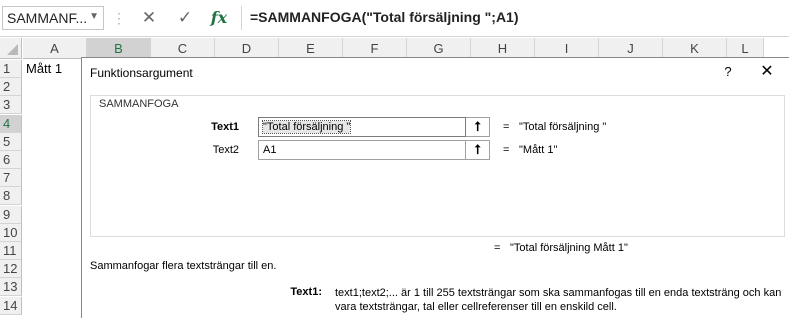 The image size is (789, 318). I want to click on name-box: SAMMANF... ▼, so click(53, 18).